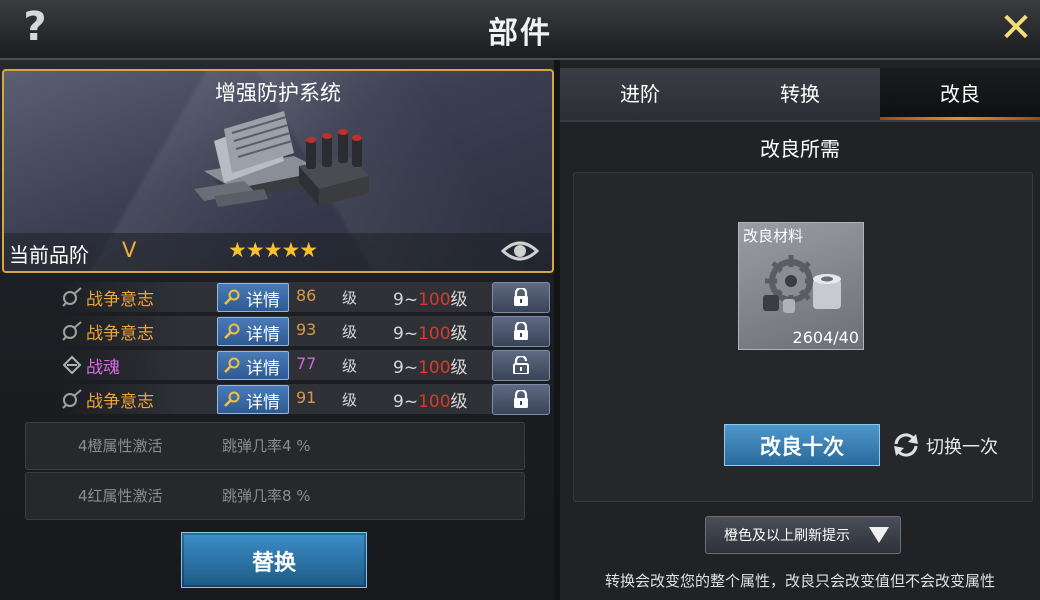  I want to click on attribute-level: 86, so click(306, 295).